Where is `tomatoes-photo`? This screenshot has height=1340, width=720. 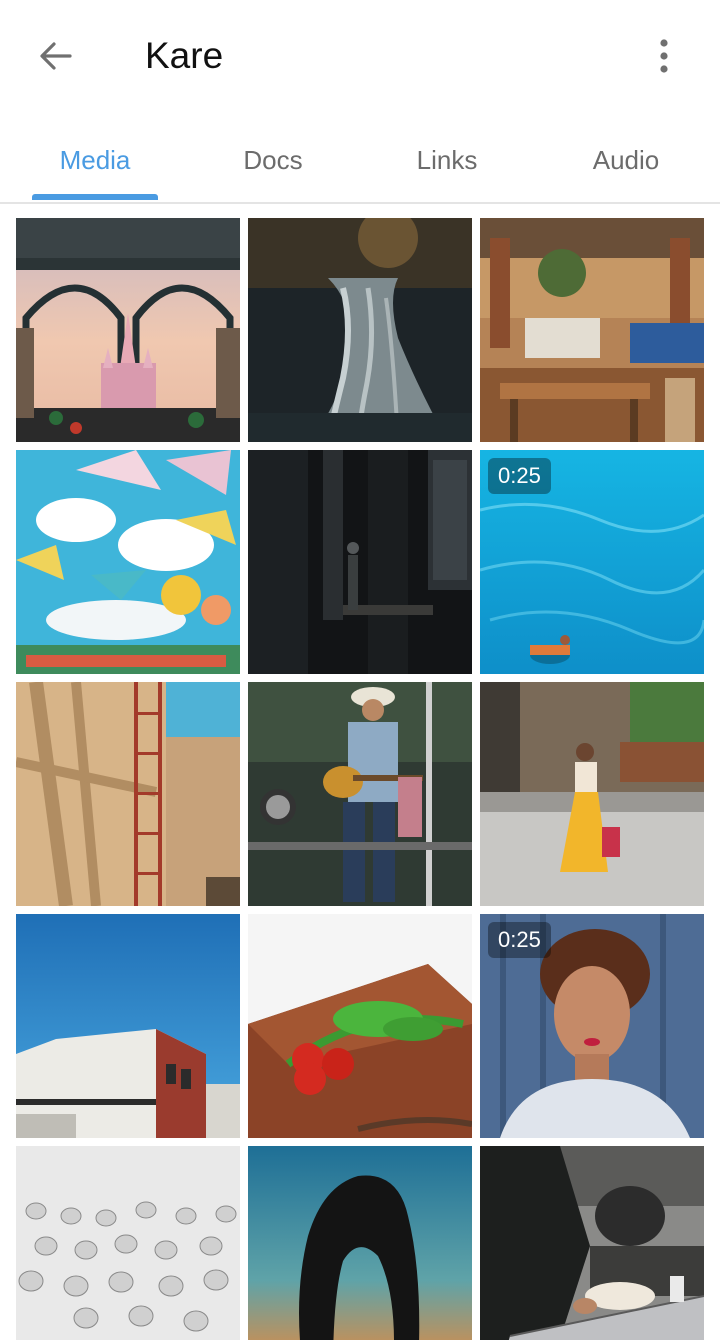
tomatoes-photo is located at coordinates (360, 1026).